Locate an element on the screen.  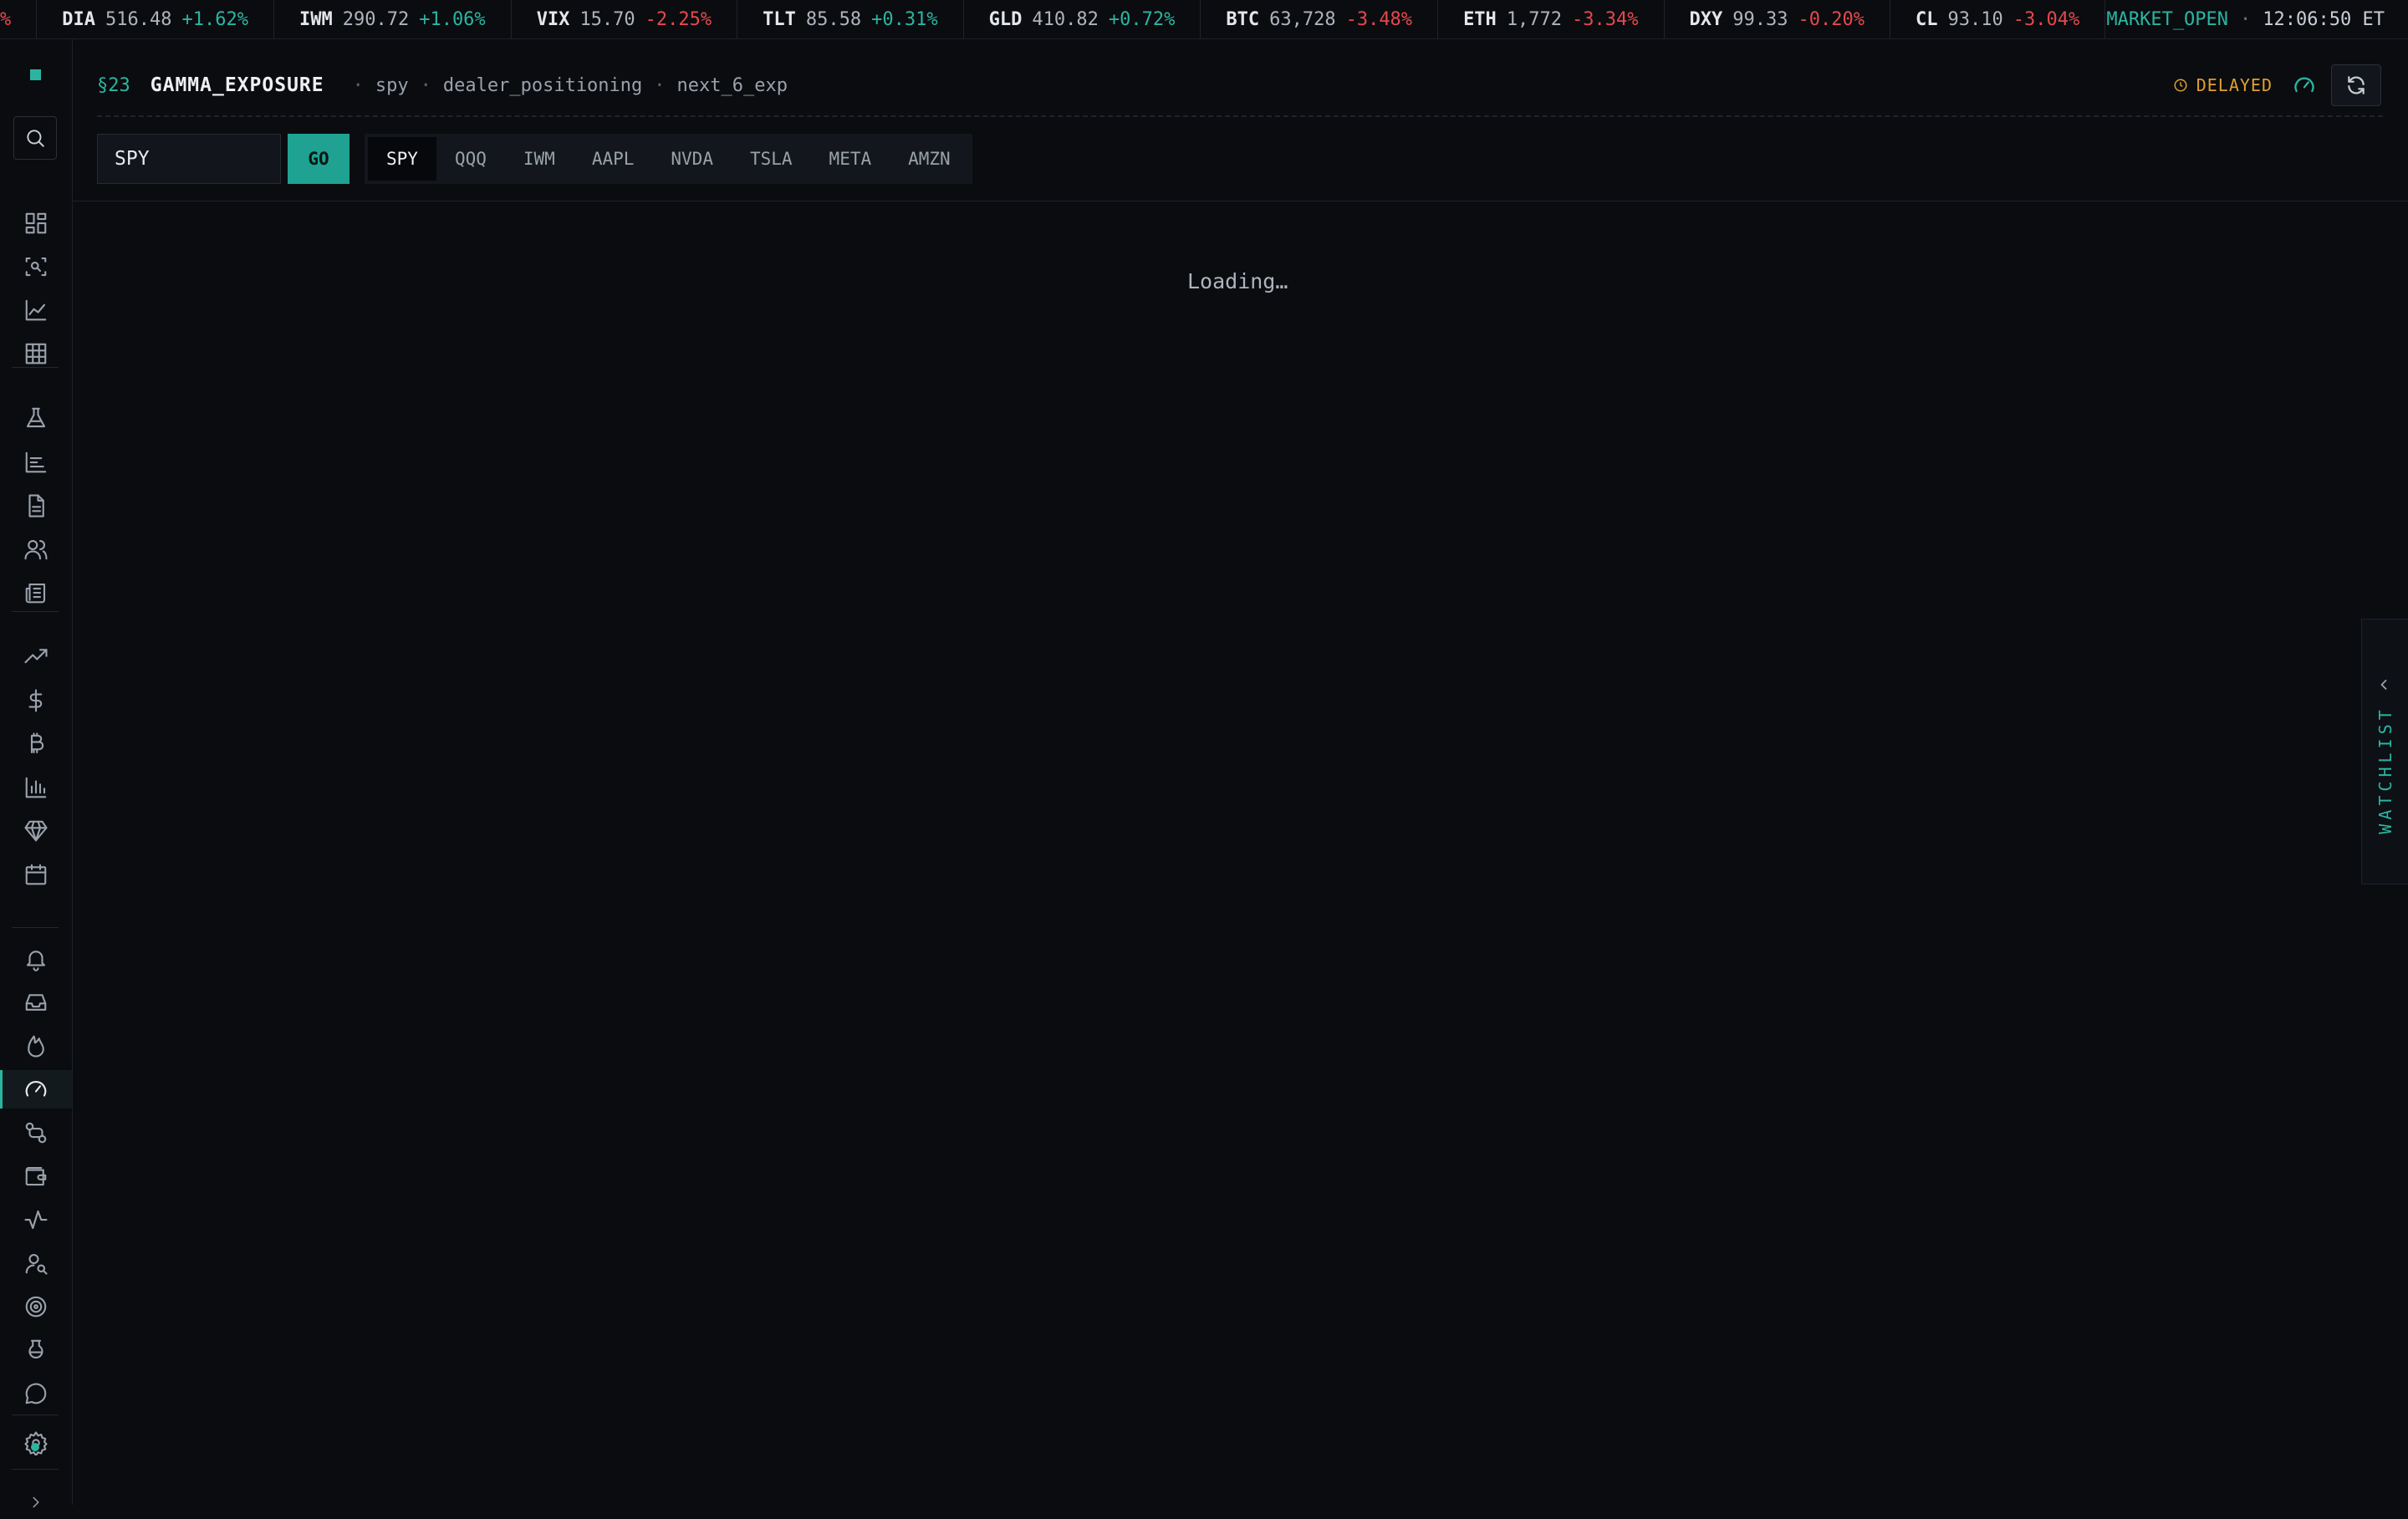
ticker-item-tlt: TLT 85.58 +0.31% is located at coordinates (851, 19).